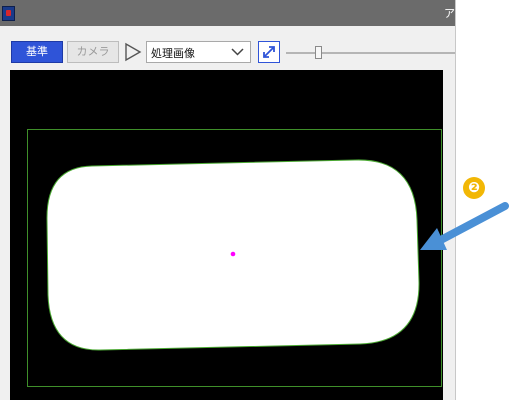 The image size is (520, 400). Describe the element at coordinates (237, 52) in the screenshot. I see `chevron-down-icon` at that location.